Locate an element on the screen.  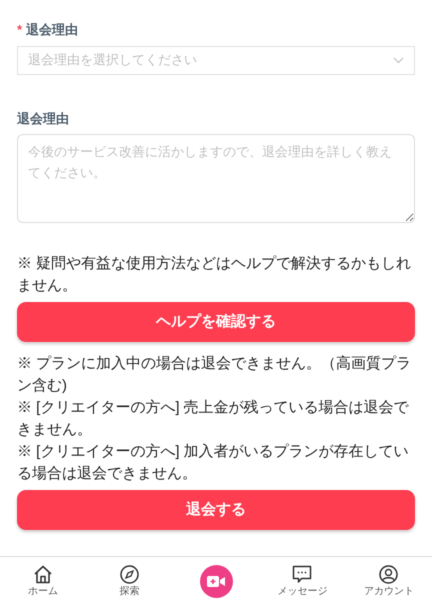
required-mark: * is located at coordinates (19, 30).